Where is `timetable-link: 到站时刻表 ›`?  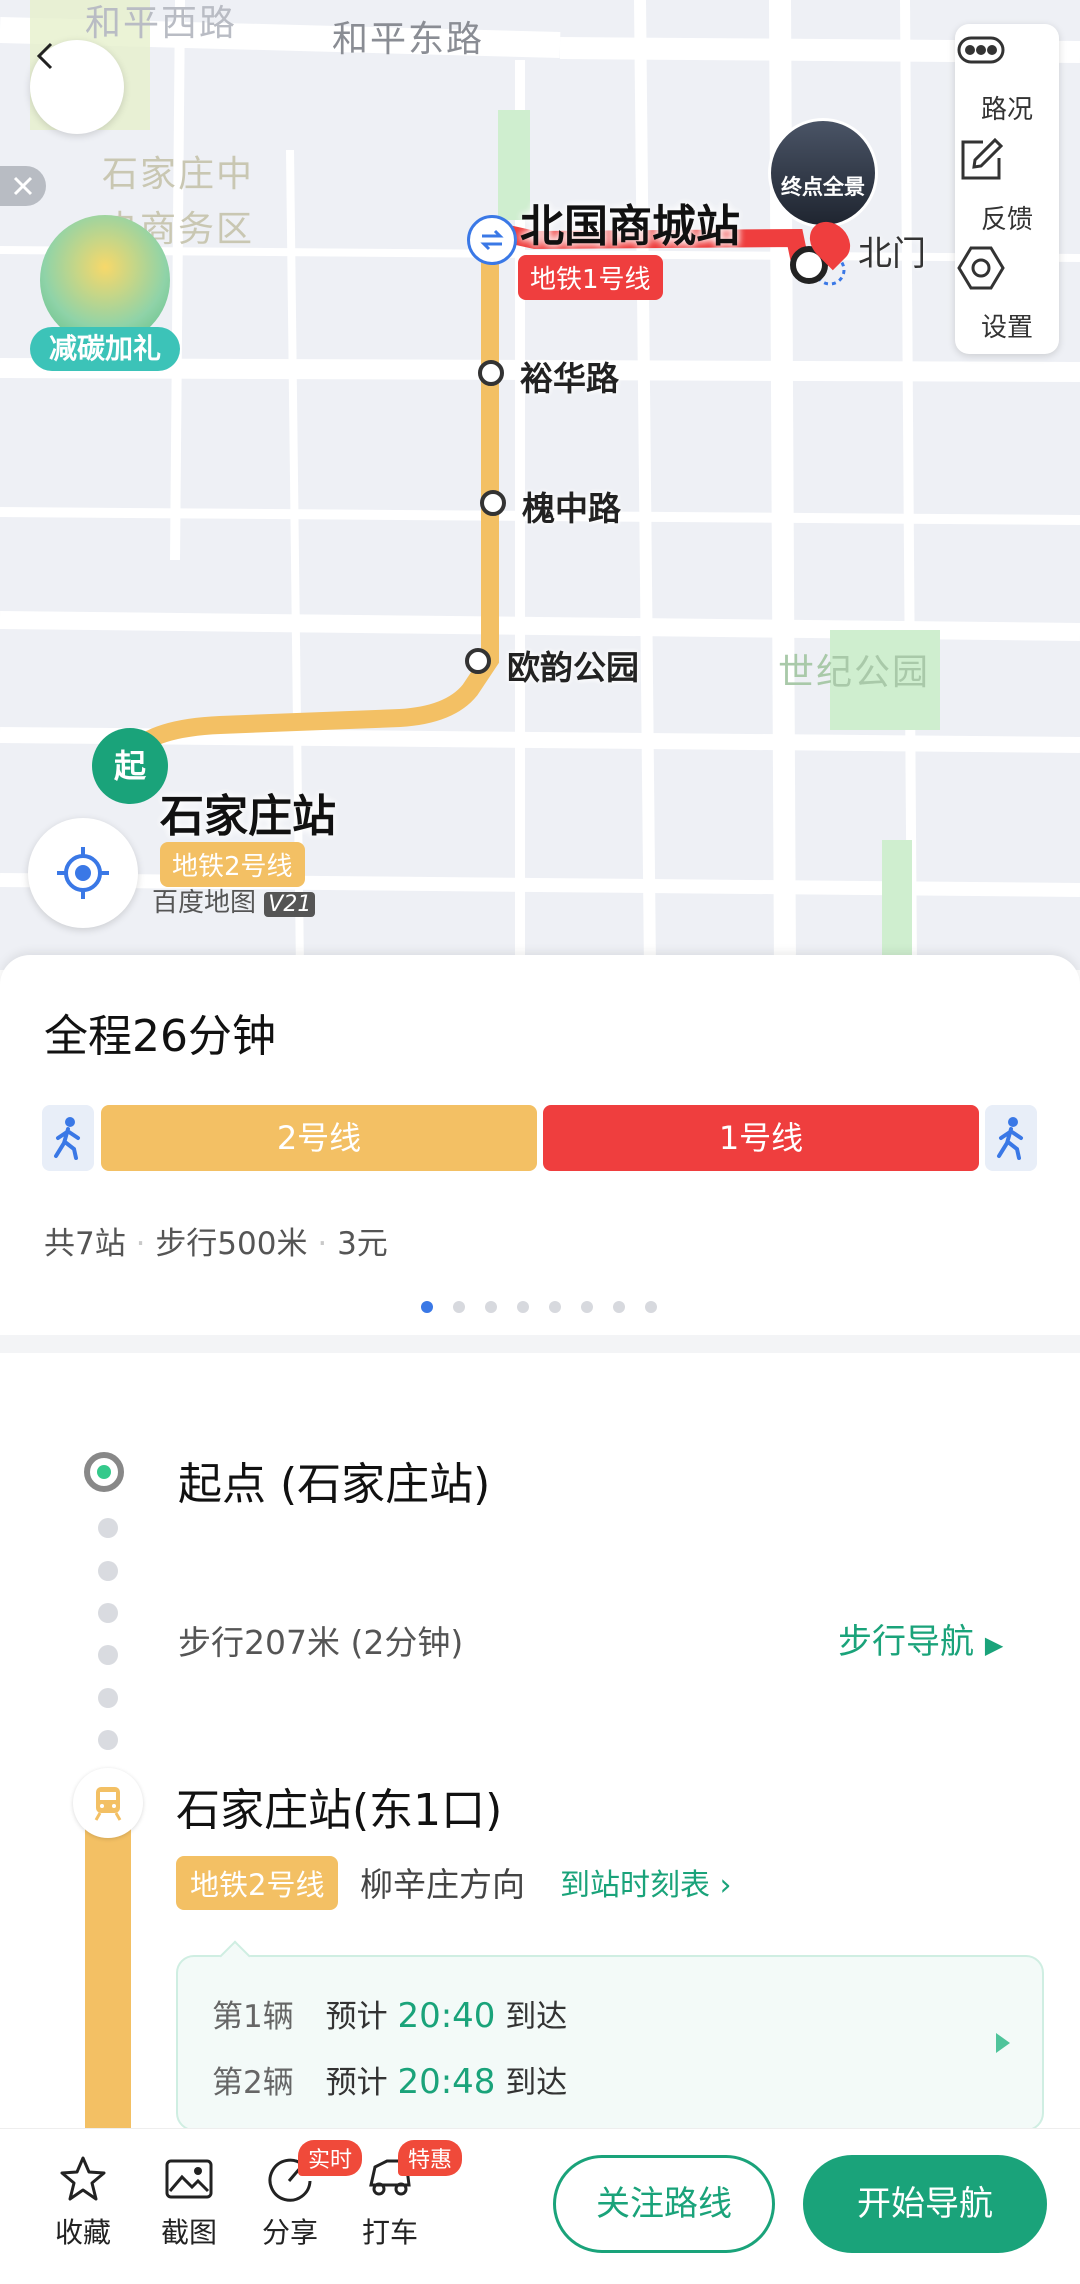
timetable-link: 到站时刻表 › is located at coordinates (646, 1882).